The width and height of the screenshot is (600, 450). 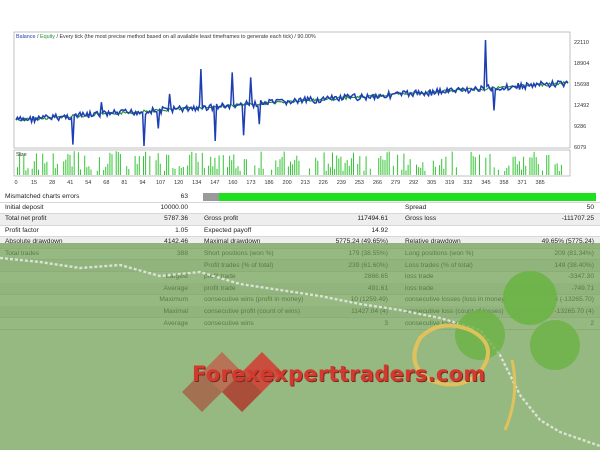 What do you see at coordinates (567, 242) in the screenshot?
I see `report-value: 49.65% (5775.24)` at bounding box center [567, 242].